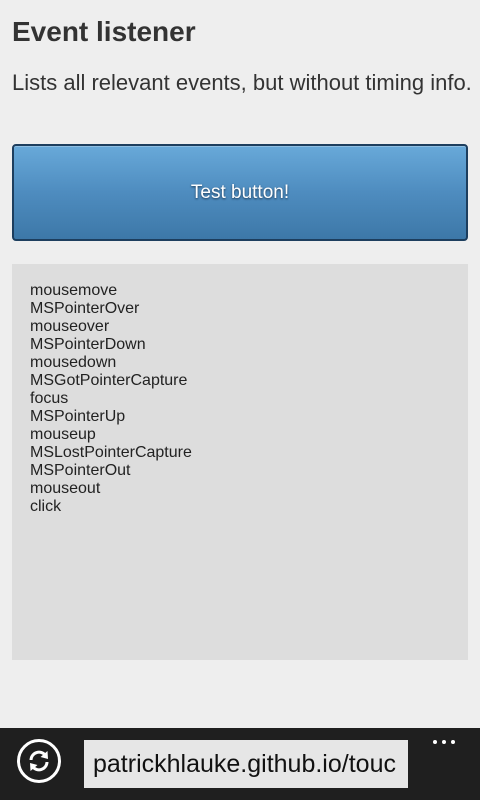 The width and height of the screenshot is (480, 800). What do you see at coordinates (85, 308) in the screenshot?
I see `event-item: MSPointerOver` at bounding box center [85, 308].